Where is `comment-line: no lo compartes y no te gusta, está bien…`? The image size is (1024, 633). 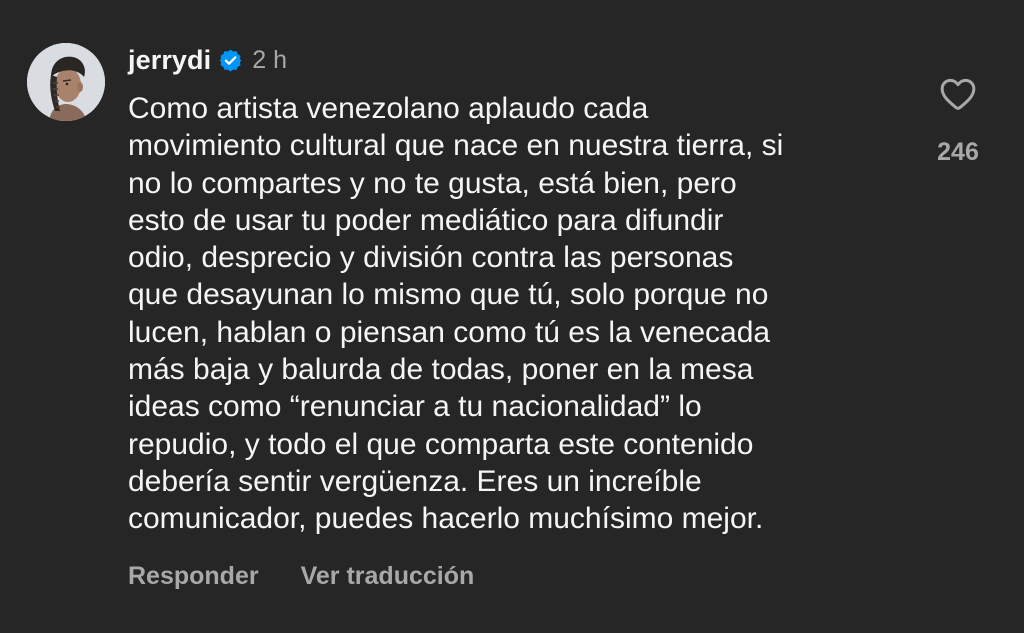
comment-line: no lo compartes y no te gusta, está bien… is located at coordinates (432, 183).